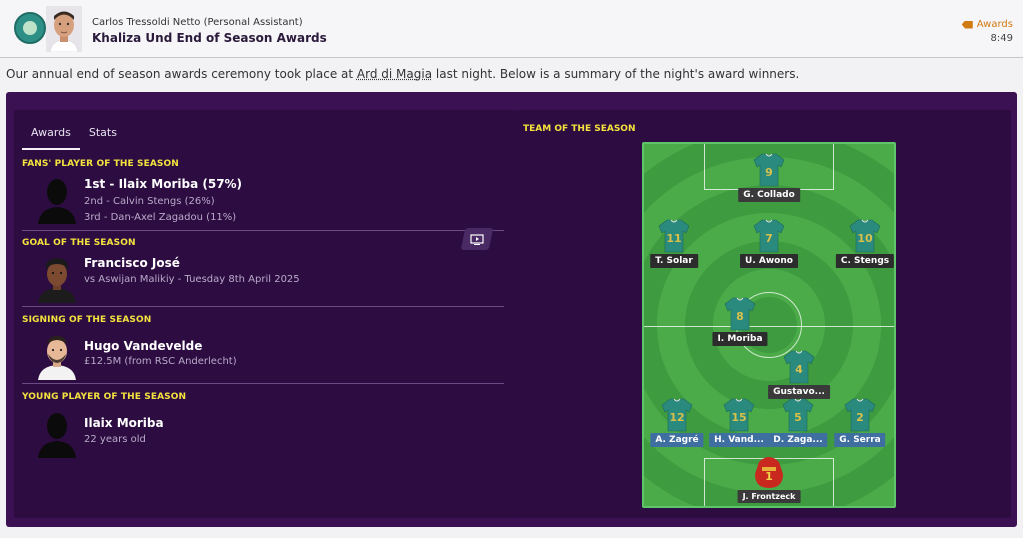 This screenshot has width=1023, height=538. I want to click on shirt-number: 10, so click(865, 238).